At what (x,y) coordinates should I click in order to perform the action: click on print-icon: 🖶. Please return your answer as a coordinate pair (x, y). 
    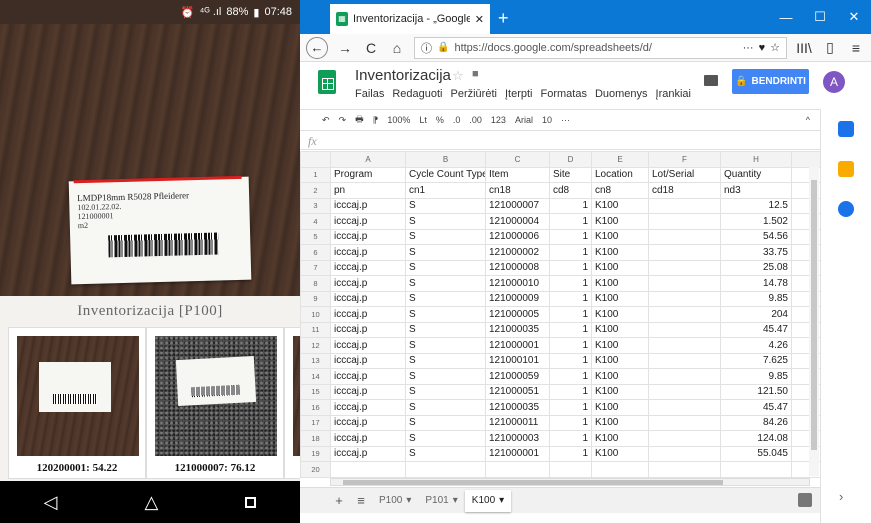
    Looking at the image, I should click on (359, 120).